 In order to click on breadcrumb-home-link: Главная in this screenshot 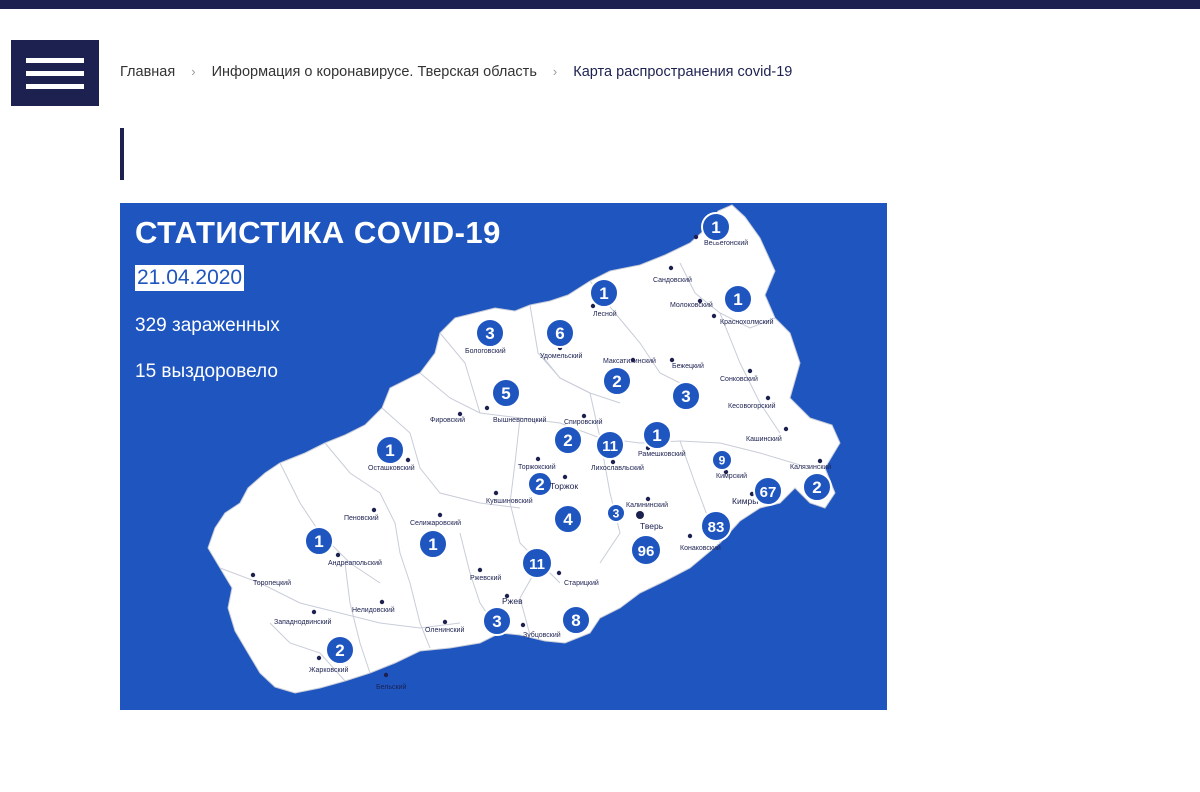, I will do `click(147, 72)`.